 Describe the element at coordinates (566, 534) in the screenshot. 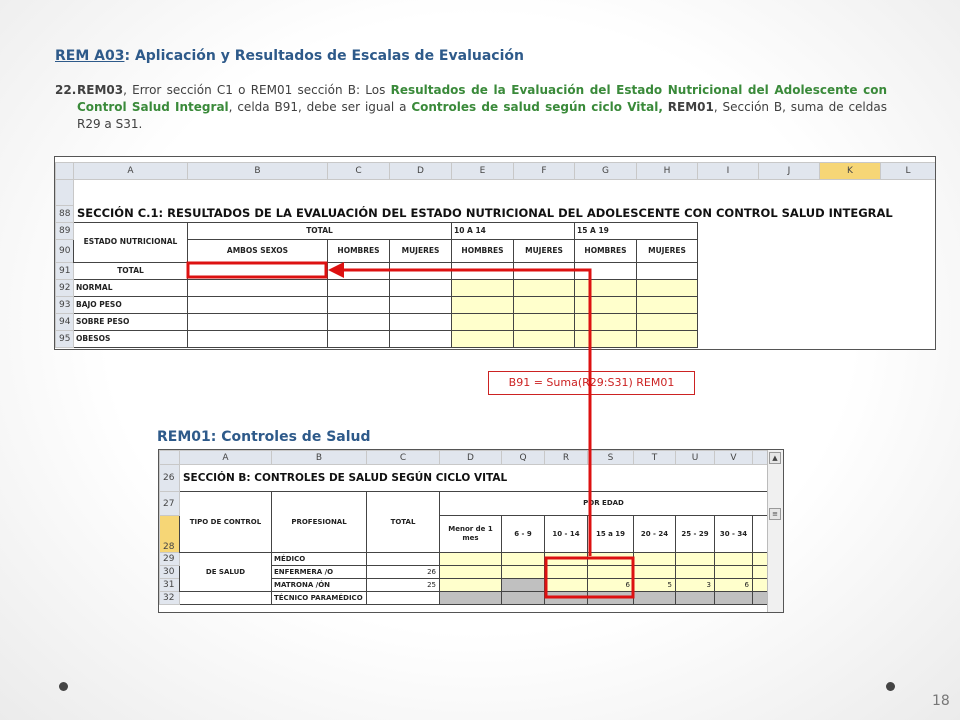

I see `age-10-14: 10 - 14` at that location.